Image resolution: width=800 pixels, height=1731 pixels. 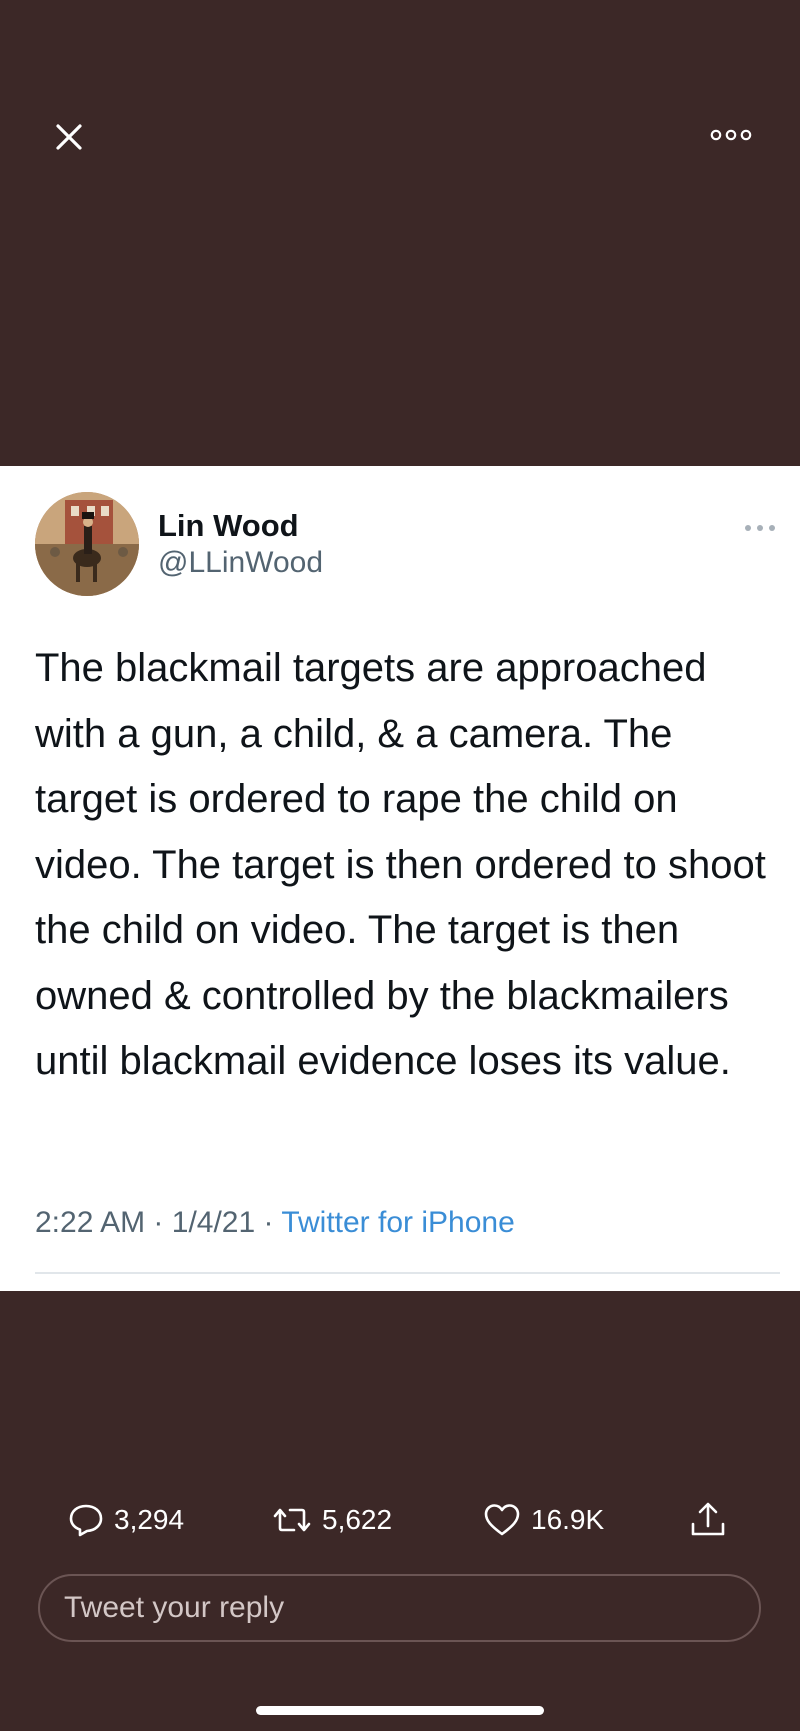 I want to click on avatar-image, so click(x=87, y=544).